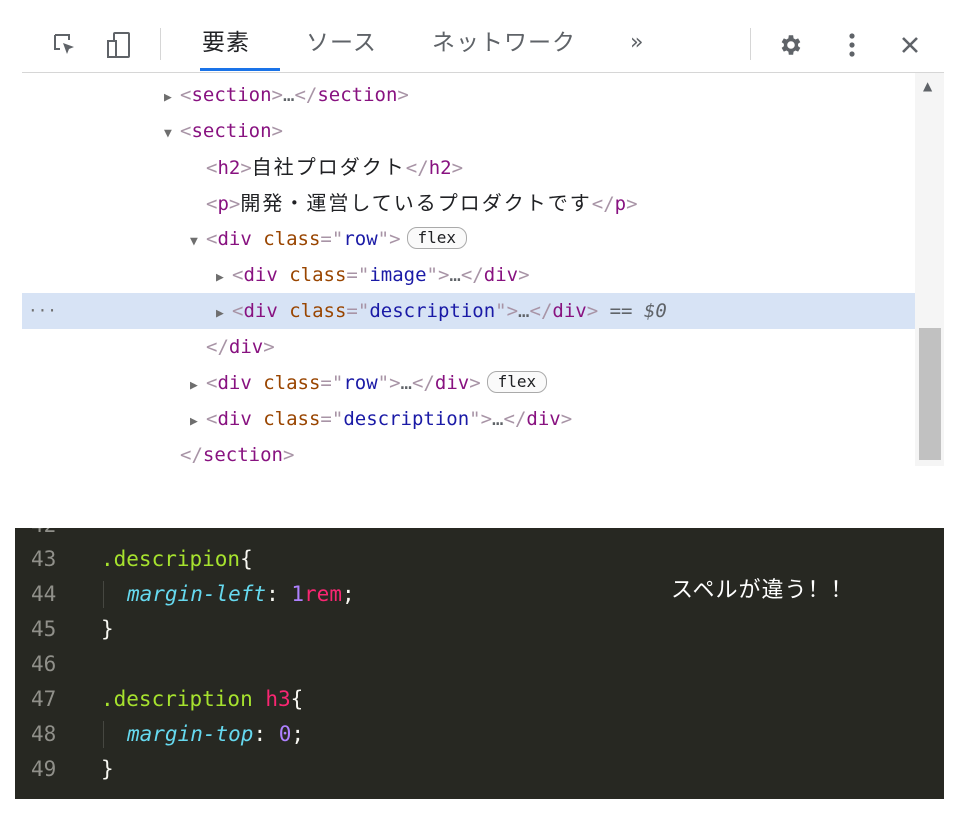 This screenshot has height=814, width=965. Describe the element at coordinates (202, 699) in the screenshot. I see `code-text: .description h3{` at that location.